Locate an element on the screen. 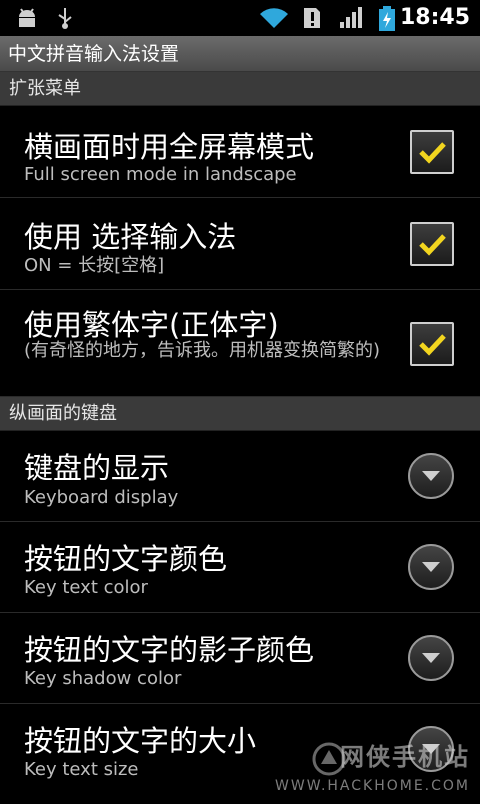  pref-title: 使用繁体字(正体字) is located at coordinates (151, 325).